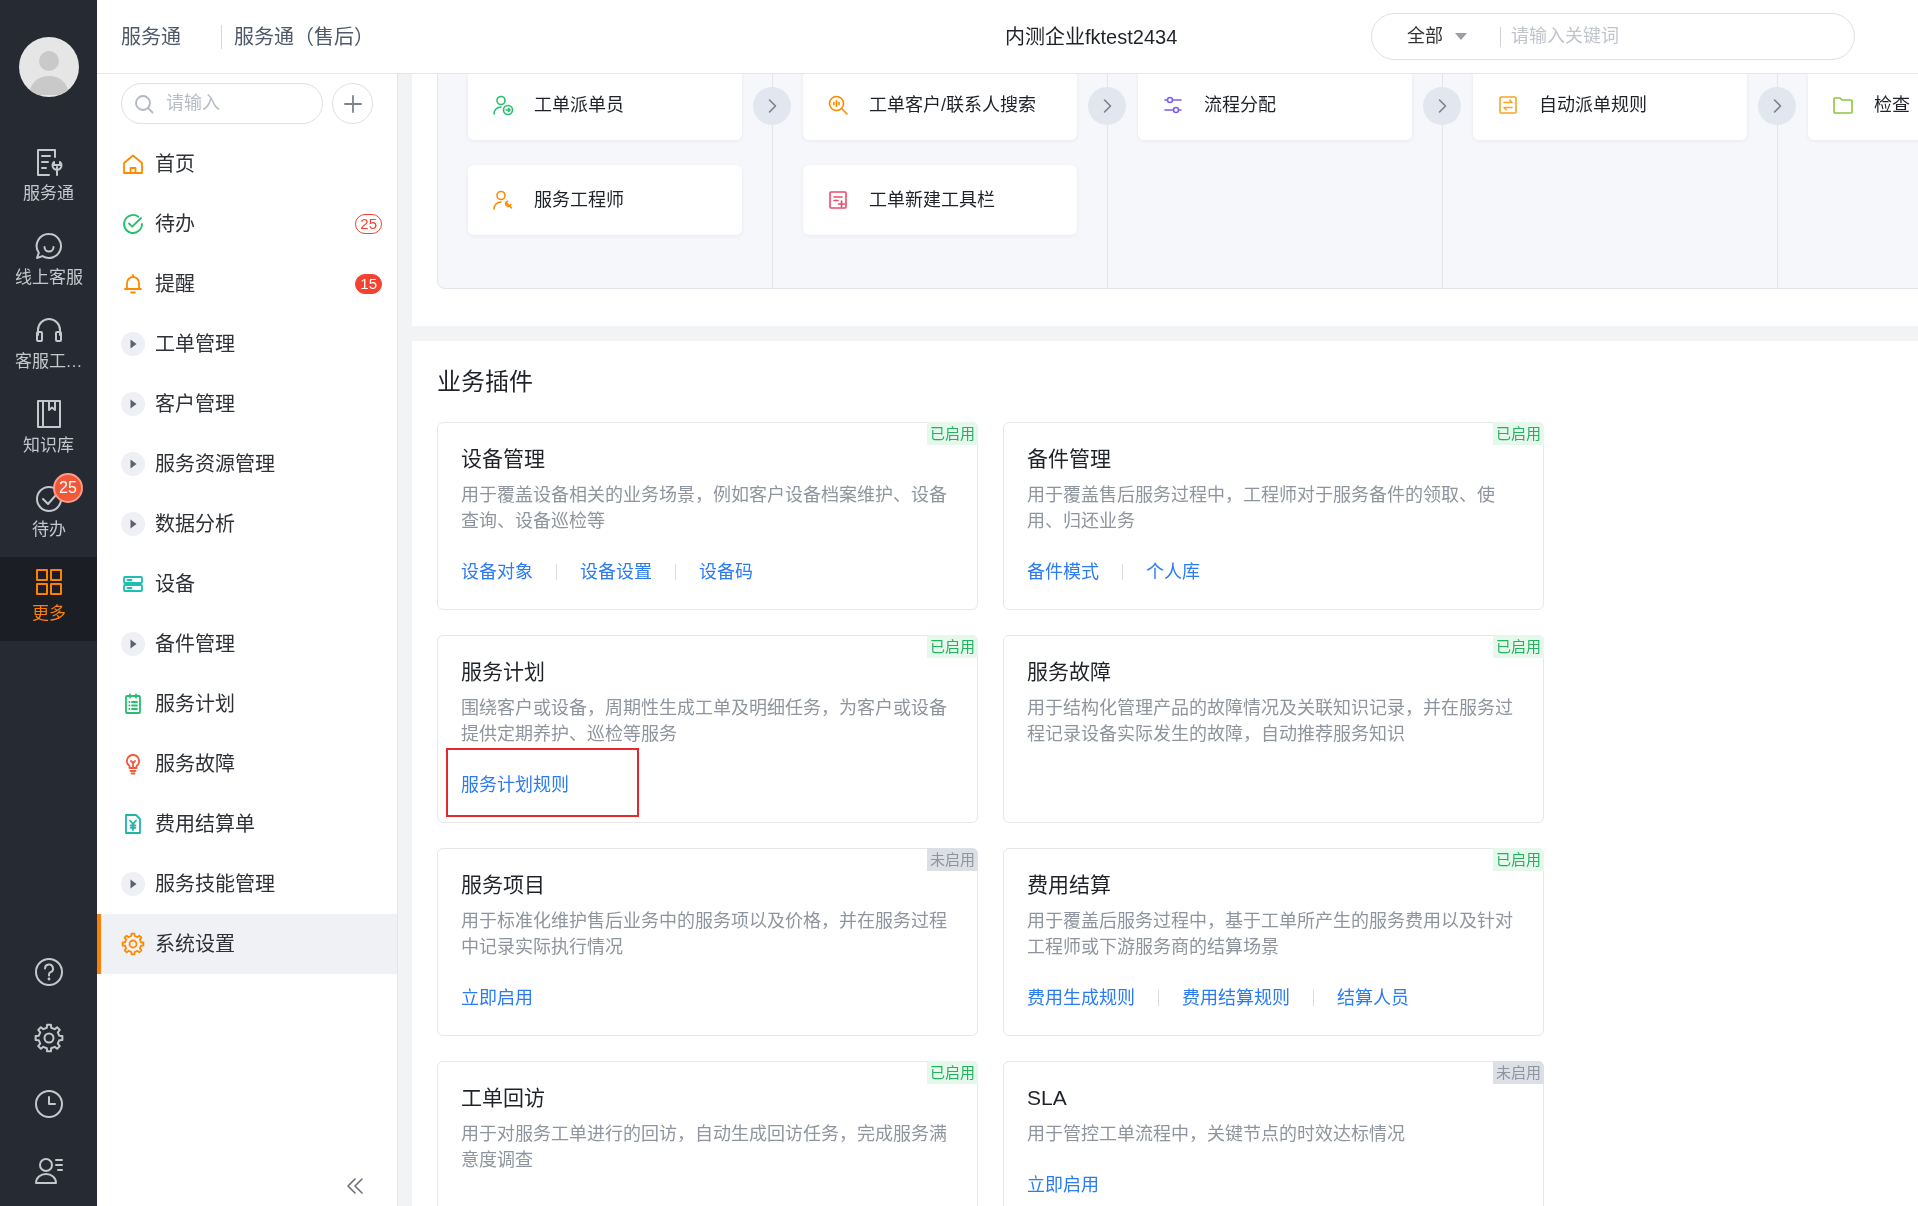 The height and width of the screenshot is (1206, 1918). I want to click on scope-dropdown: 全部, so click(1437, 36).